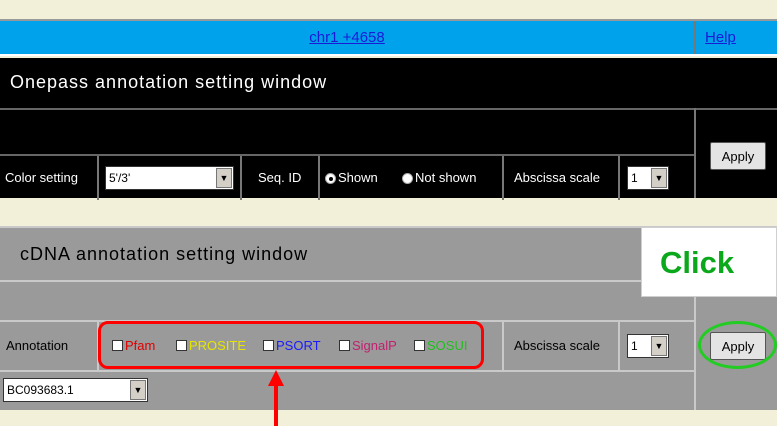  I want to click on up-arrow-icon, so click(276, 398).